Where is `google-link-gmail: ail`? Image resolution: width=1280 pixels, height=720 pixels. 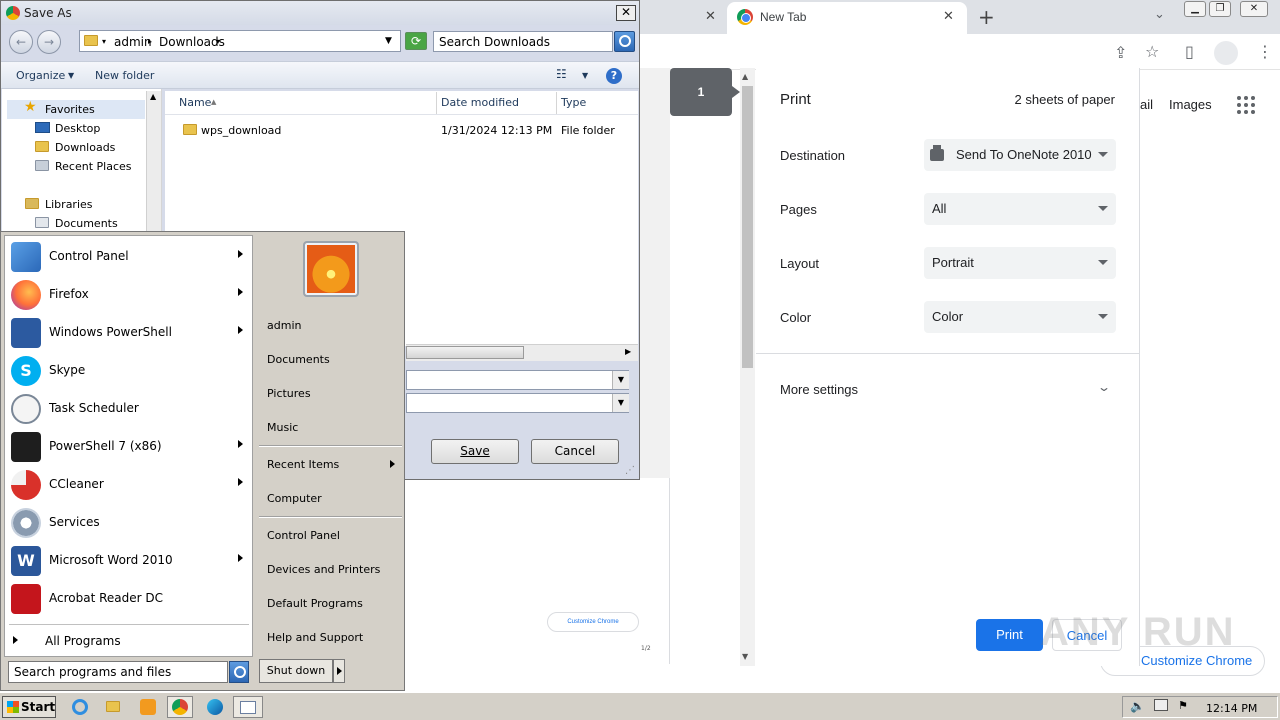 google-link-gmail: ail is located at coordinates (1146, 104).